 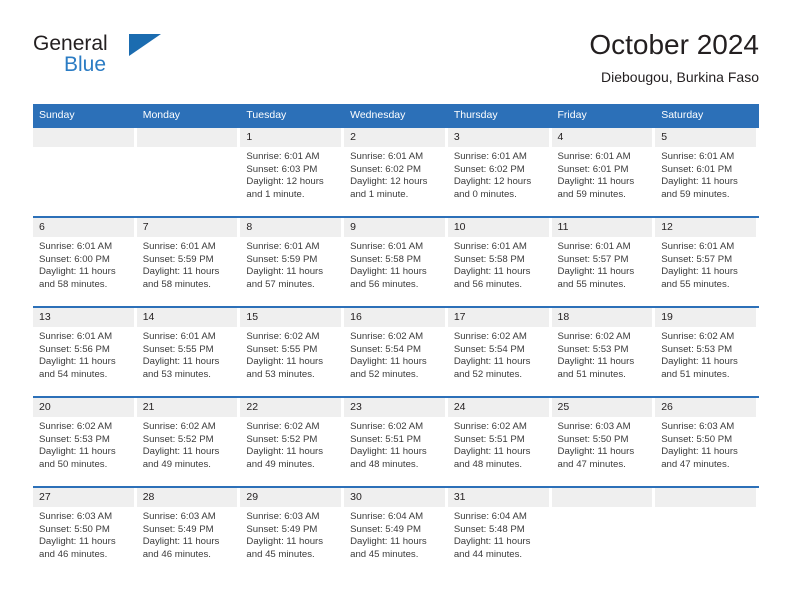 I want to click on daylight-text-line1: Daylight: 12 hours, so click(x=389, y=182).